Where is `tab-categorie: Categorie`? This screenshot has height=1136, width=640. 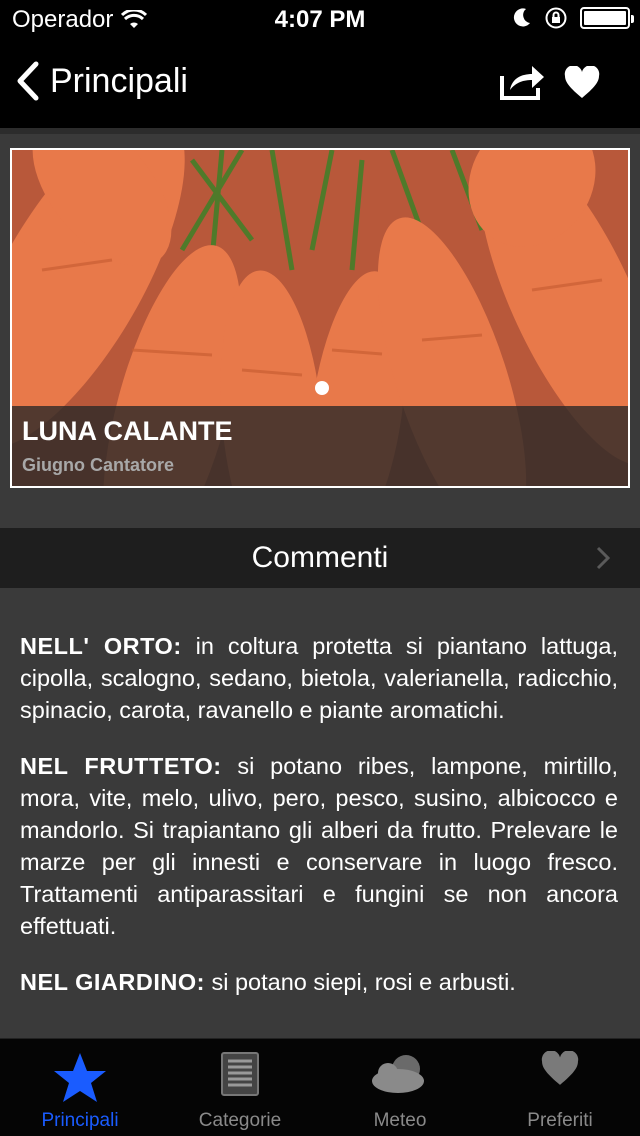 tab-categorie: Categorie is located at coordinates (240, 1087).